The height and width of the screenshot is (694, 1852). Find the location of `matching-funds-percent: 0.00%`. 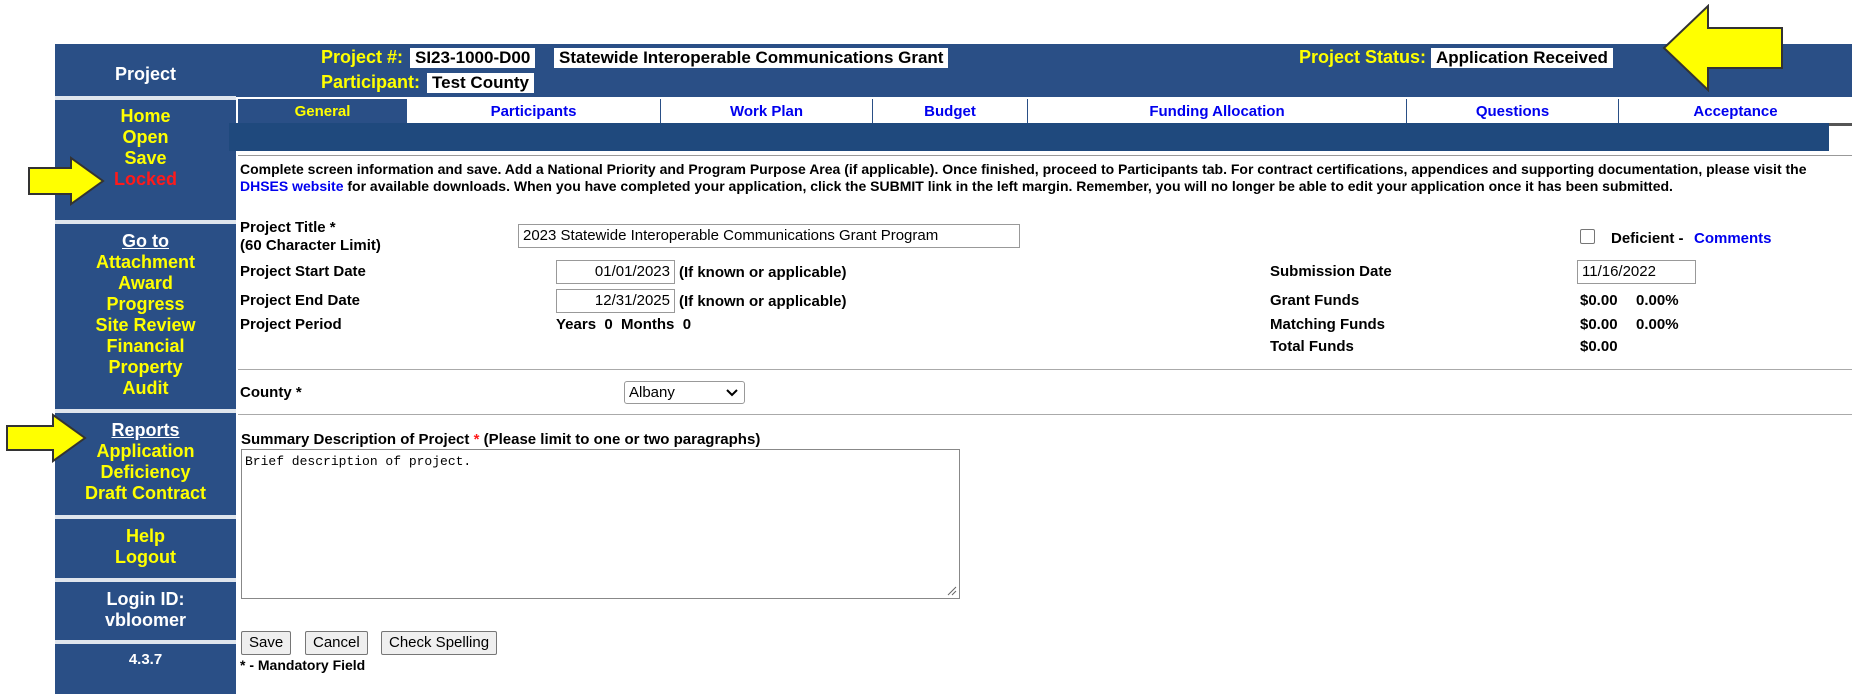

matching-funds-percent: 0.00% is located at coordinates (1657, 324).